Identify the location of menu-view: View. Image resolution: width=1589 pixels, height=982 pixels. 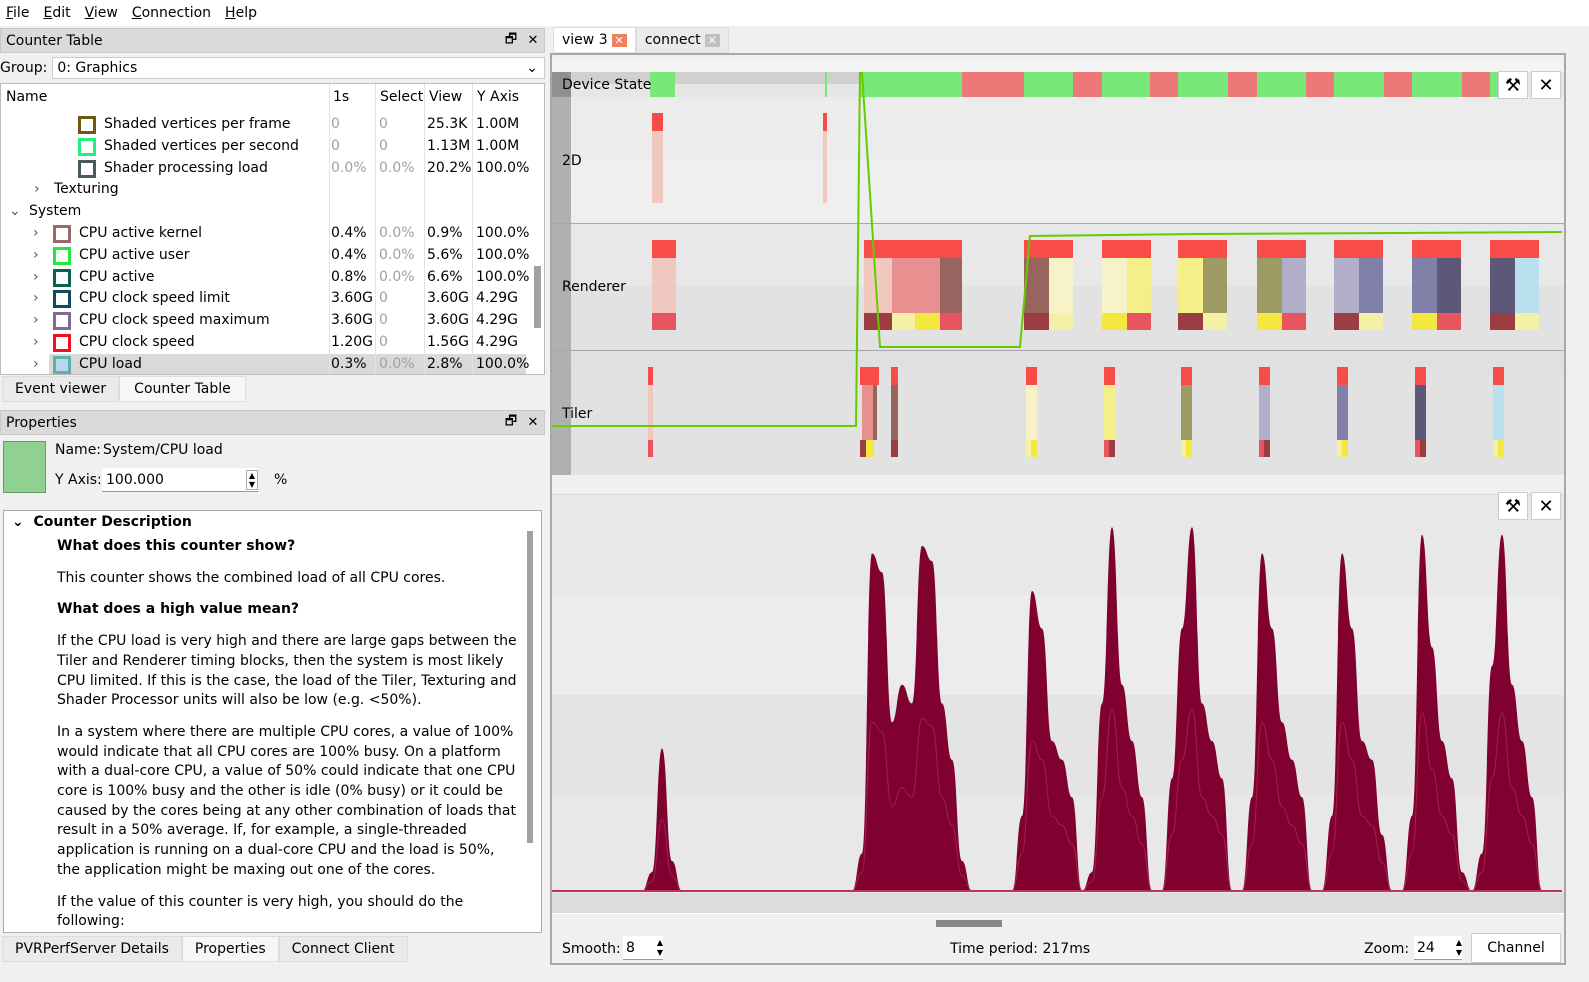
(101, 13).